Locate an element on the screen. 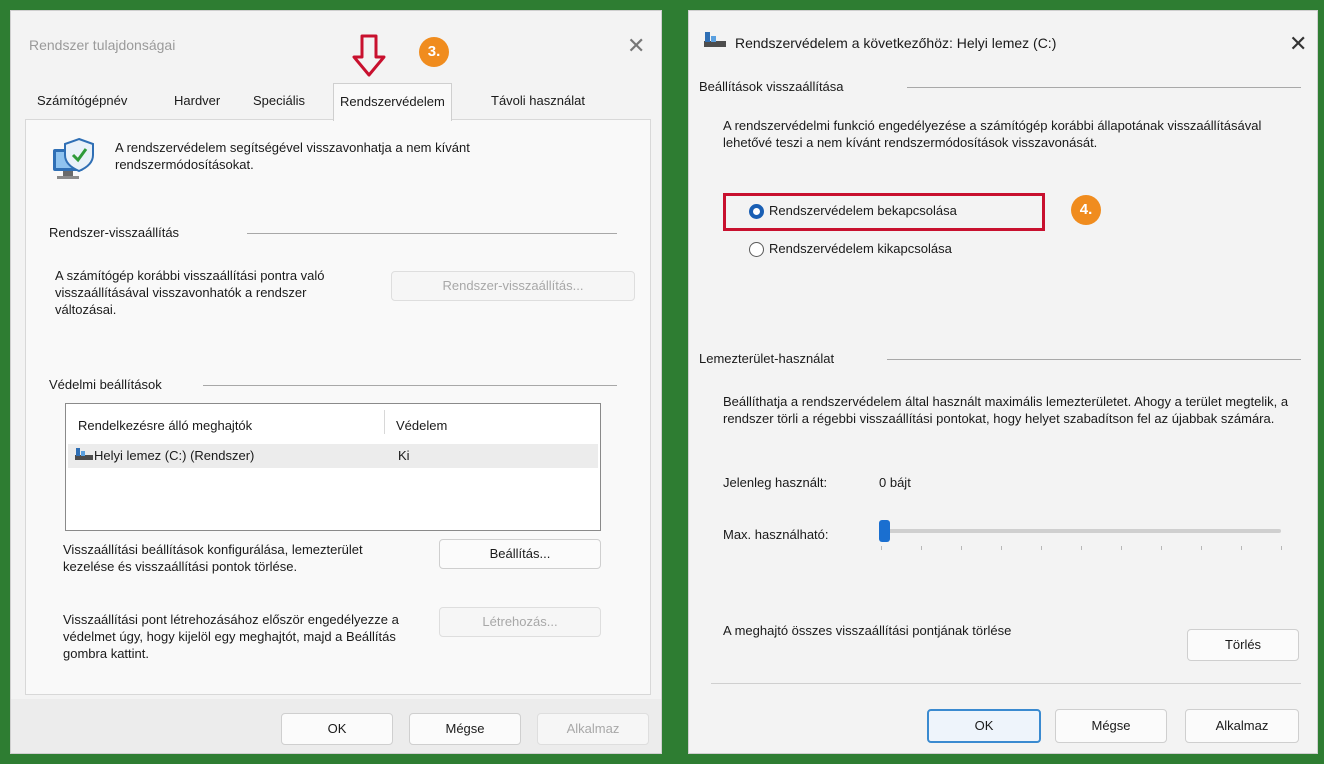 This screenshot has height=764, width=1324. tab-advanced: Speciális is located at coordinates (279, 100).